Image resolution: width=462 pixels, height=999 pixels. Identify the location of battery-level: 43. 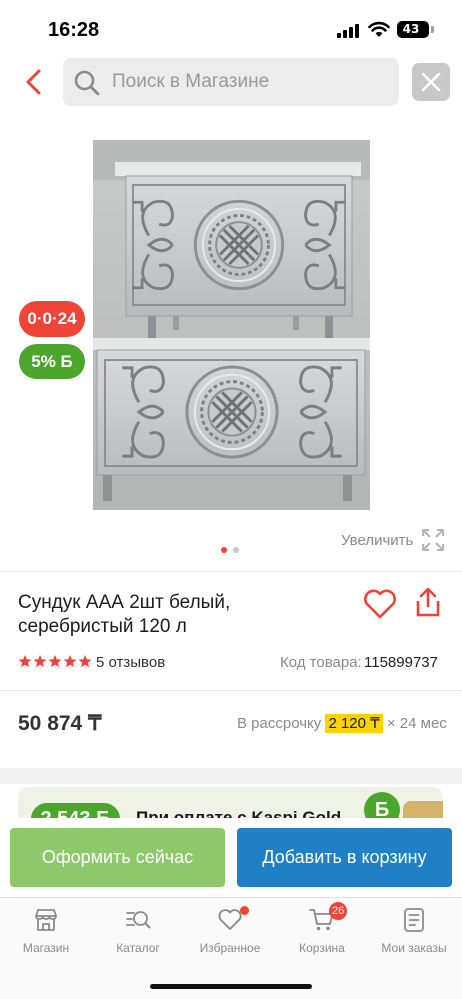
(411, 29).